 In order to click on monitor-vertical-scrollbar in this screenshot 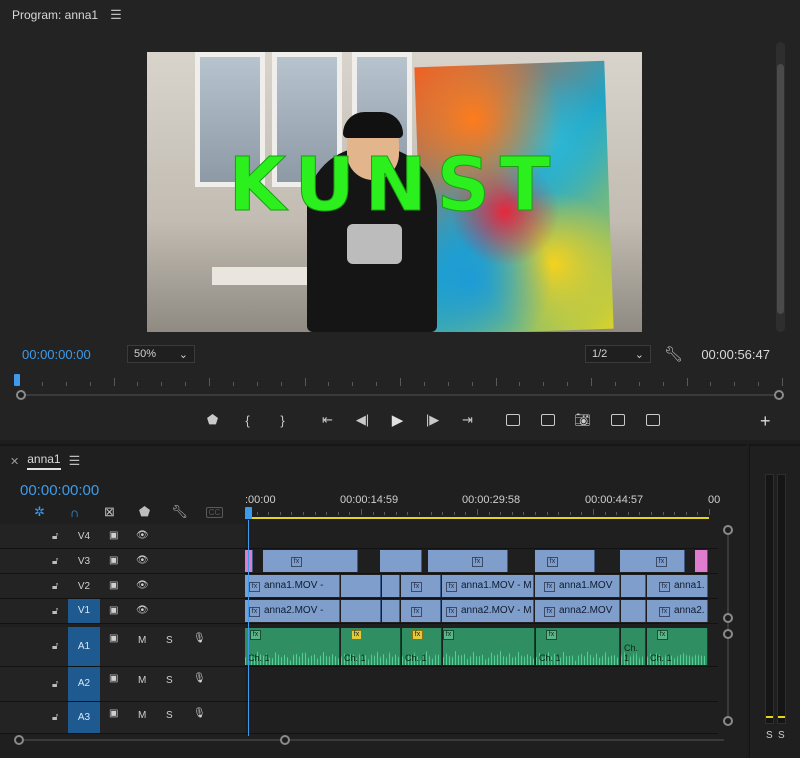, I will do `click(780, 187)`.